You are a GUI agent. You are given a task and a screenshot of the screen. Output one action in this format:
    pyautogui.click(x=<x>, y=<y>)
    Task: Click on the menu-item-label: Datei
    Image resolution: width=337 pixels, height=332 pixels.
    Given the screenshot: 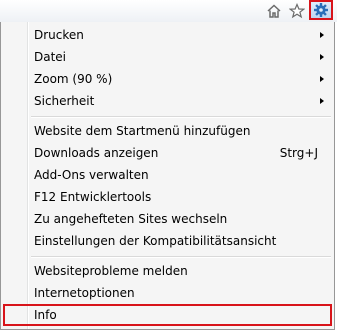 What is the action you would take?
    pyautogui.click(x=50, y=57)
    